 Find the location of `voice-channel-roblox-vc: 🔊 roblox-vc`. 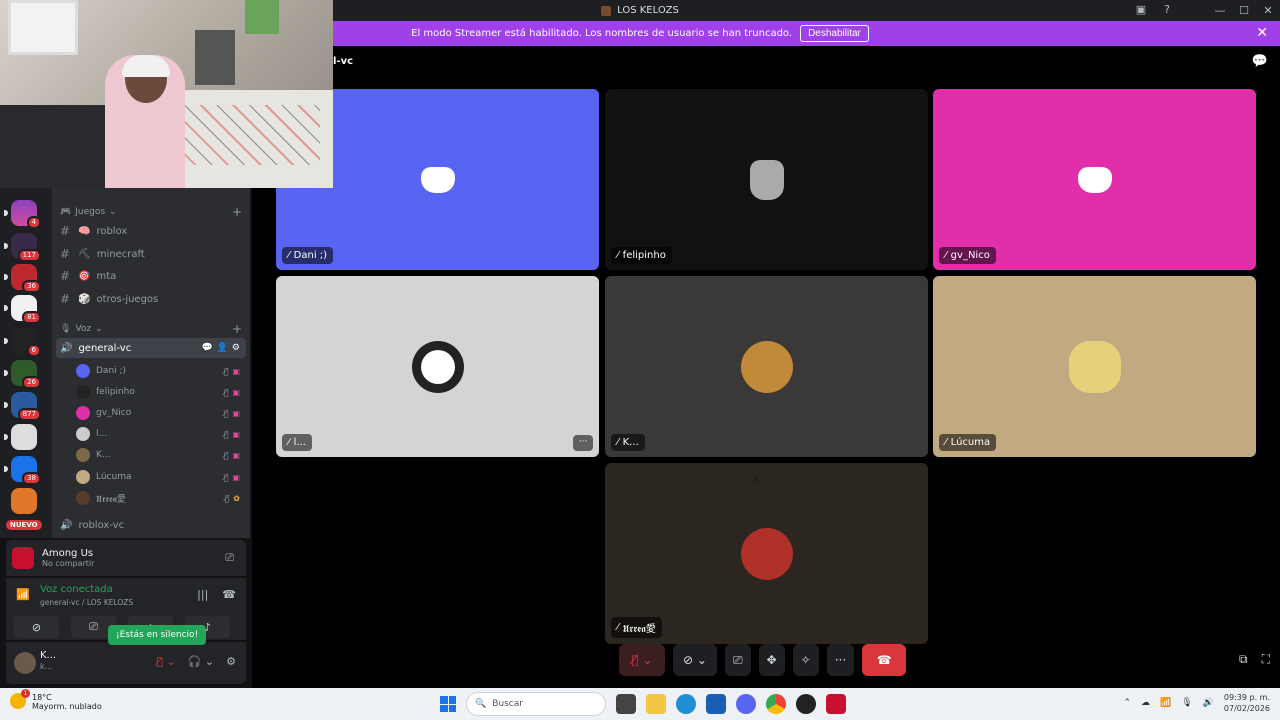

voice-channel-roblox-vc: 🔊 roblox-vc is located at coordinates (151, 525).